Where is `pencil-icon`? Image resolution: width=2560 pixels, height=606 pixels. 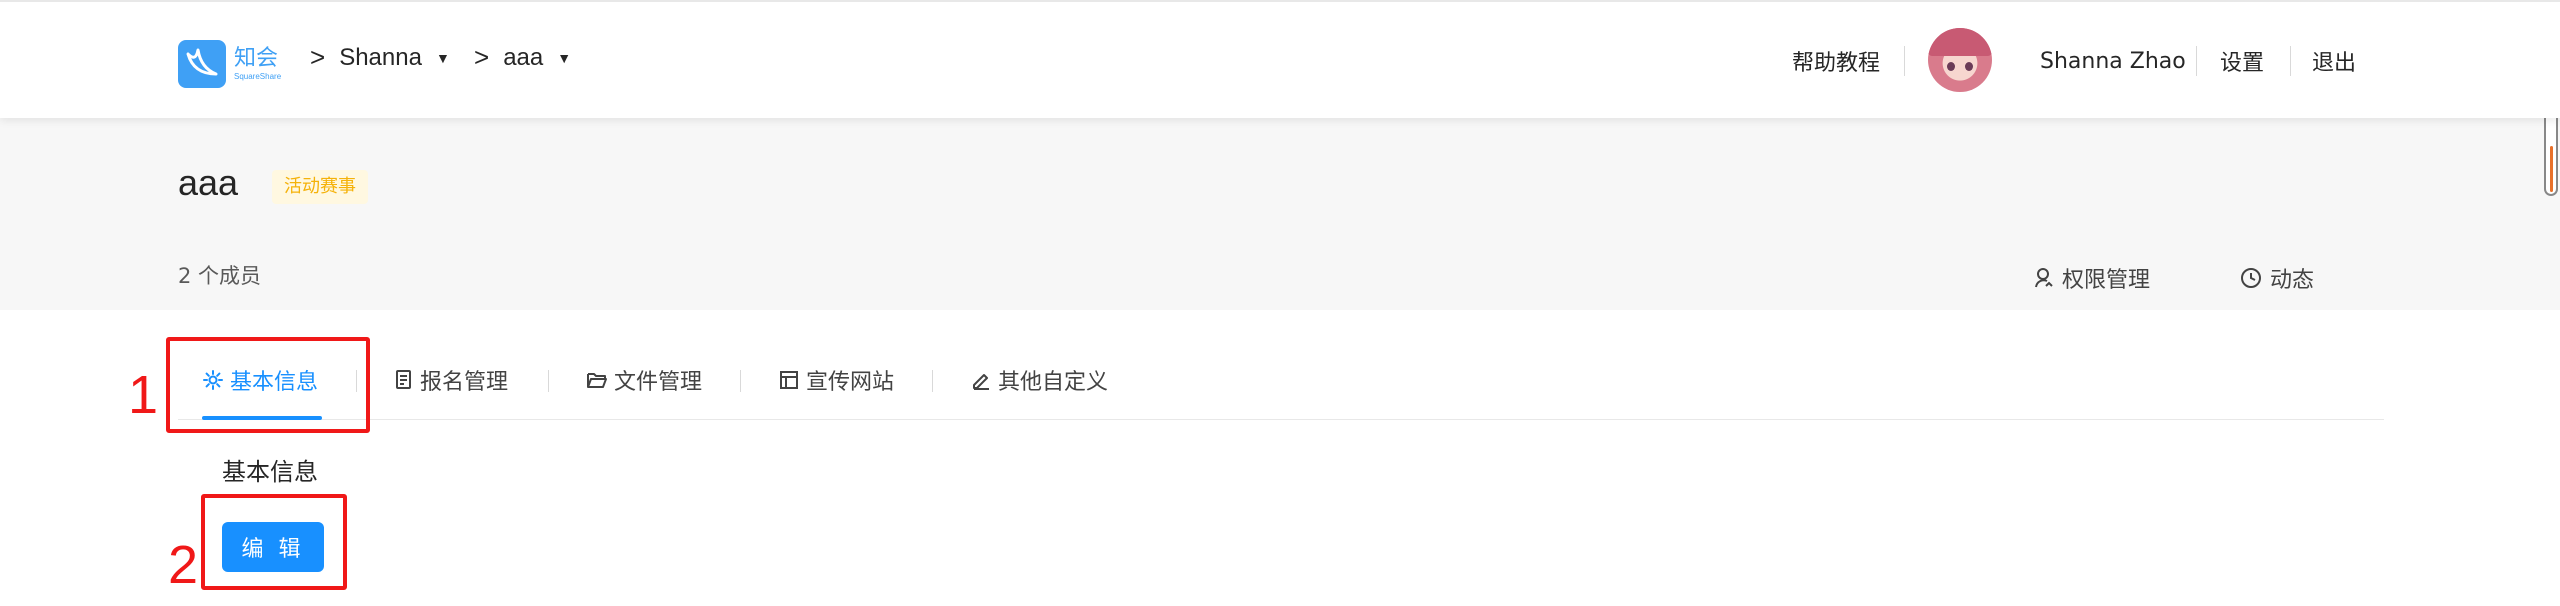 pencil-icon is located at coordinates (981, 382).